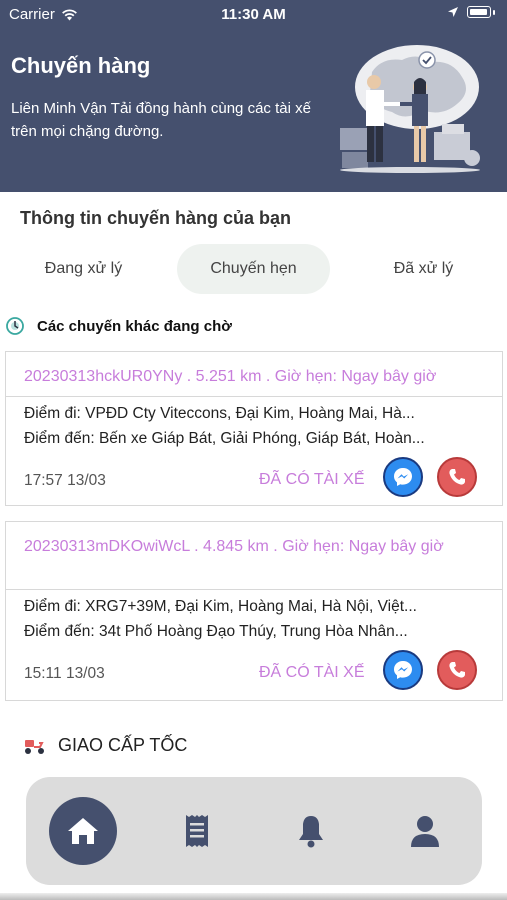  Describe the element at coordinates (423, 269) in the screenshot. I see `tab-processed: Đã xử lý` at that location.